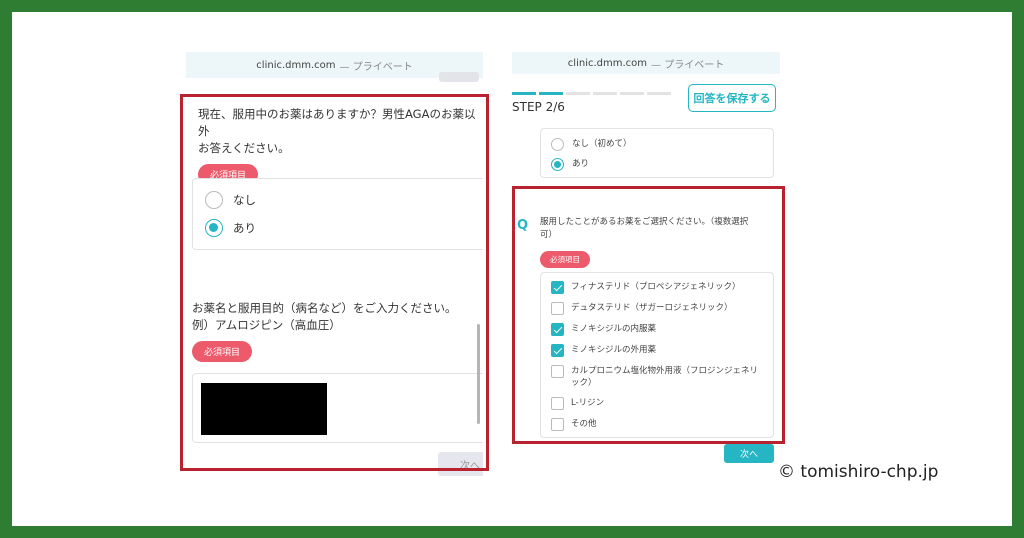 The image size is (1024, 538). Describe the element at coordinates (244, 200) in the screenshot. I see `radio-label: なし` at that location.